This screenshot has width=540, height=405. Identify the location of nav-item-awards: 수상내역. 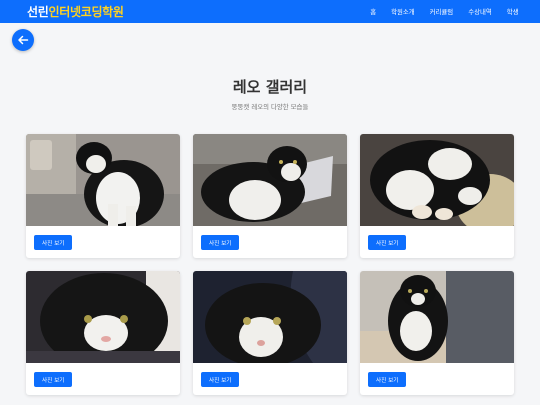
(480, 11).